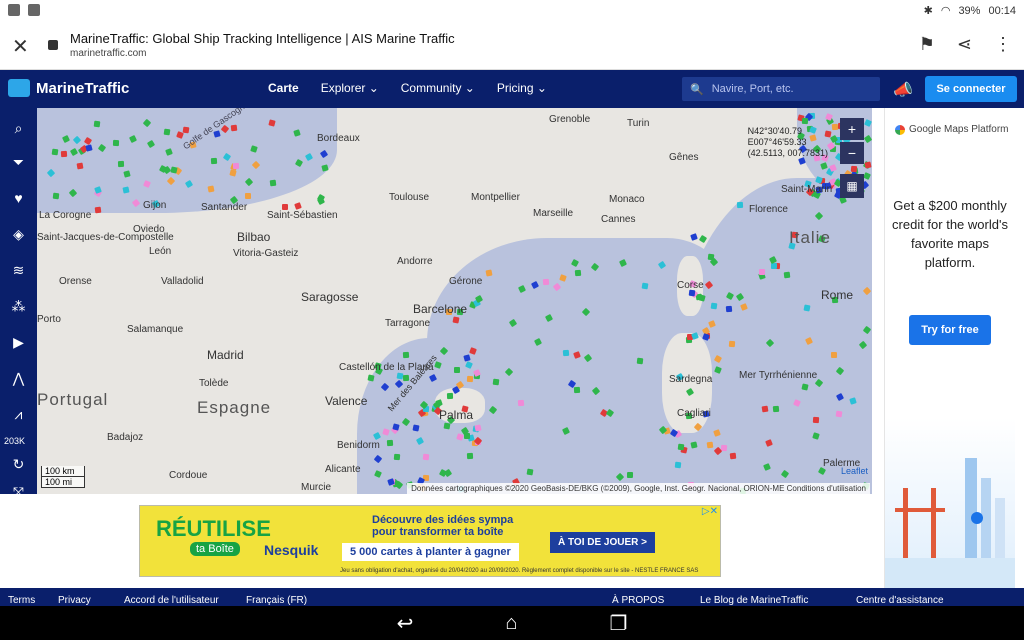 This screenshot has height=640, width=1024. What do you see at coordinates (903, 90) in the screenshot?
I see `announcement-icon: 📣` at bounding box center [903, 90].